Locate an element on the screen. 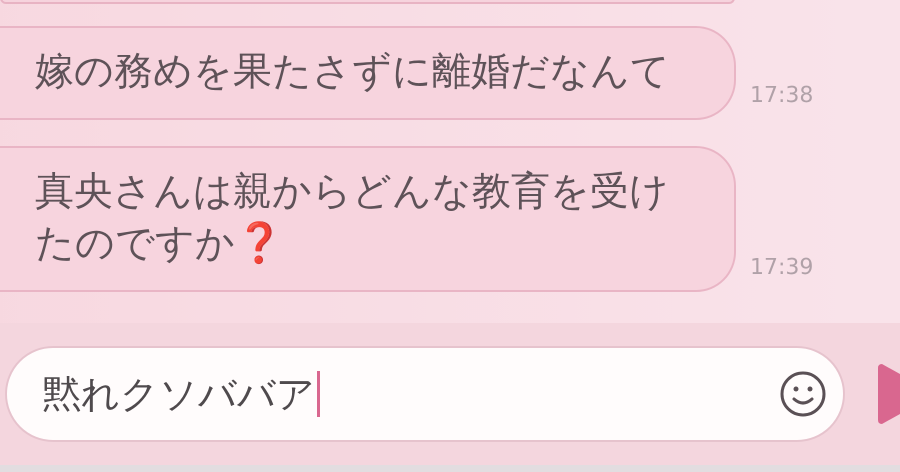 This screenshot has height=472, width=900. message-time: 17:39 is located at coordinates (782, 267).